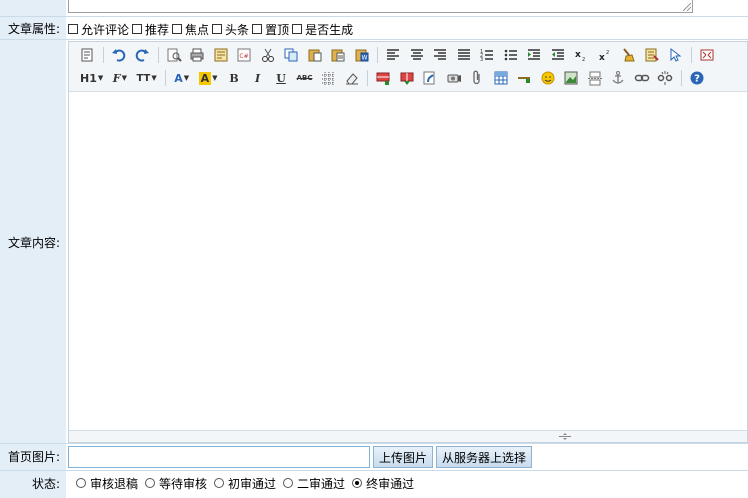 Image resolution: width=748 pixels, height=498 pixels. I want to click on align-right-icon, so click(440, 55).